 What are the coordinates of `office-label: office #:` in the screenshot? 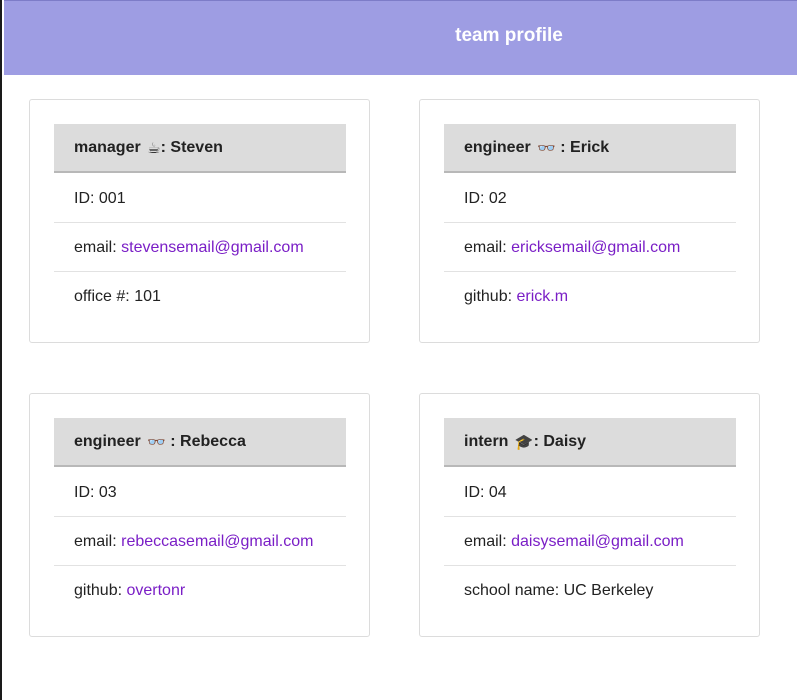 It's located at (104, 296).